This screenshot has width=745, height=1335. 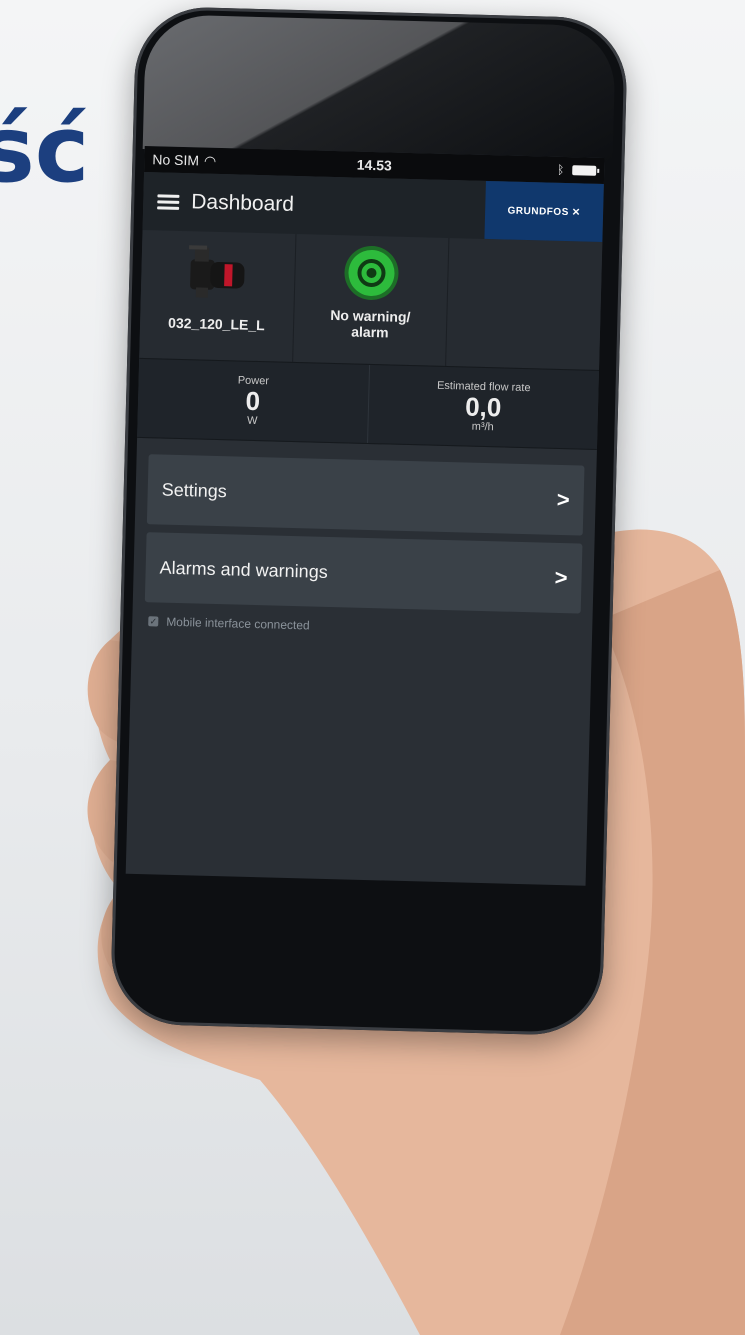 What do you see at coordinates (365, 495) in the screenshot?
I see `menu-item-settings: Settings >` at bounding box center [365, 495].